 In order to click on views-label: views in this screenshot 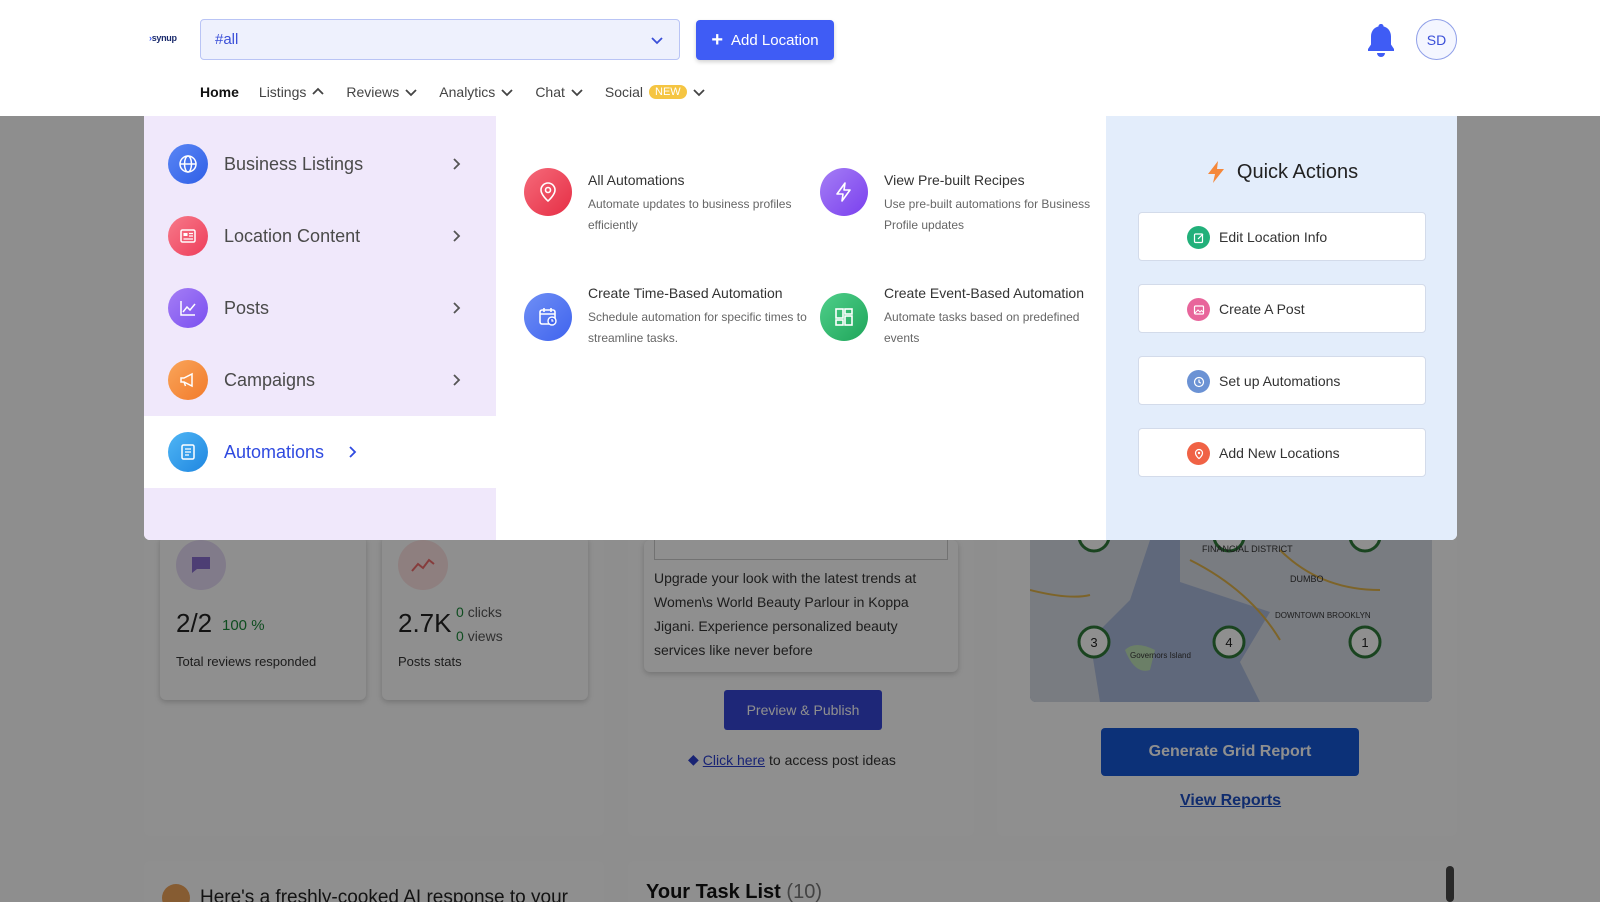, I will do `click(485, 636)`.